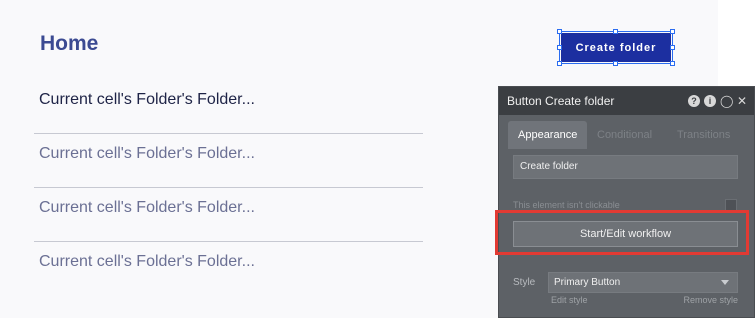 This screenshot has width=755, height=318. Describe the element at coordinates (69, 43) in the screenshot. I see `page-title: Home` at that location.